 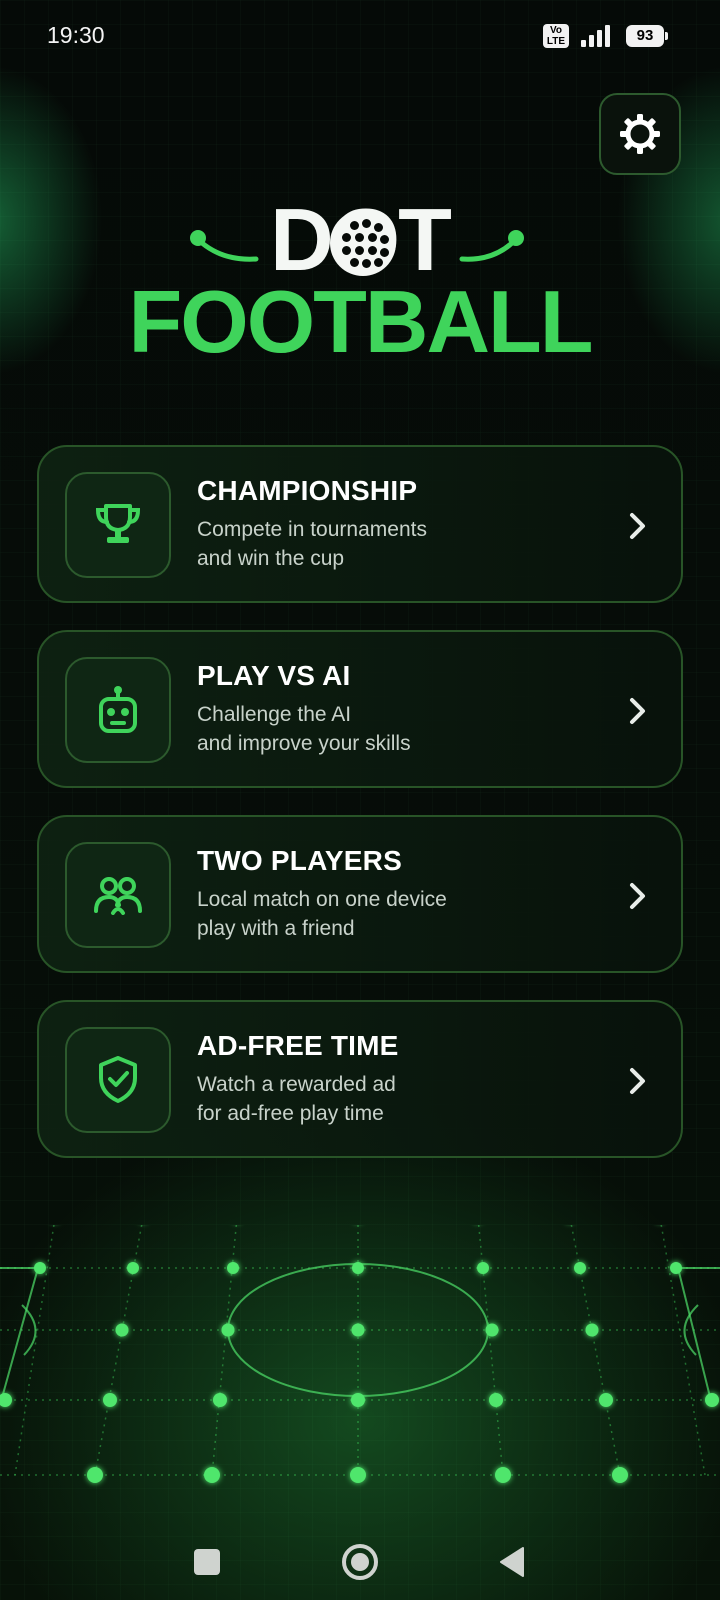 I want to click on championship-icon-box, so click(x=118, y=525).